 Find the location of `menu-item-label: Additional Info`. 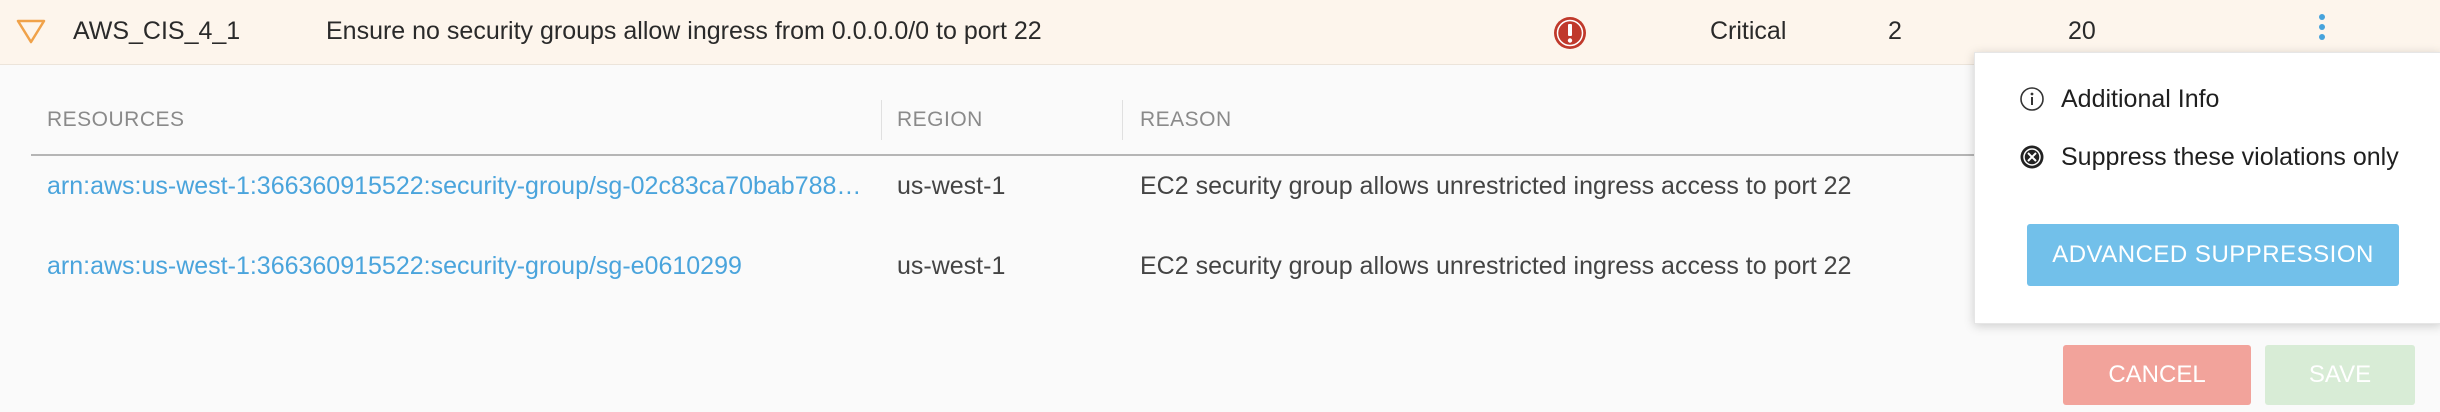

menu-item-label: Additional Info is located at coordinates (2140, 98).